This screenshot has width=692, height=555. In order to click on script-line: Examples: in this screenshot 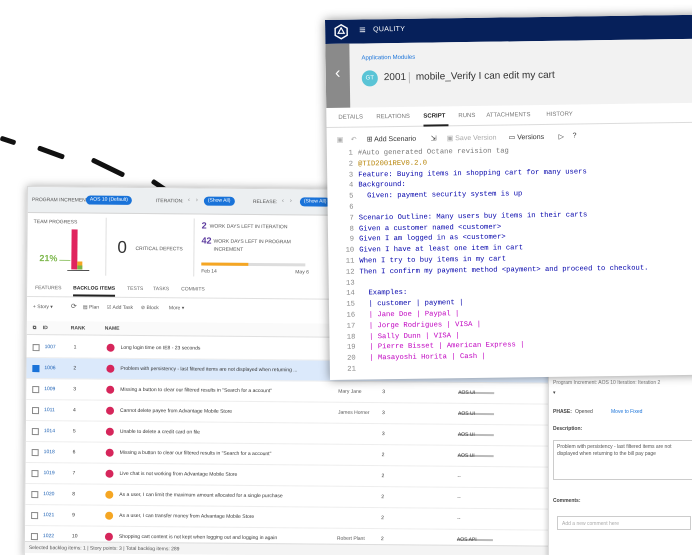, I will do `click(383, 293)`.